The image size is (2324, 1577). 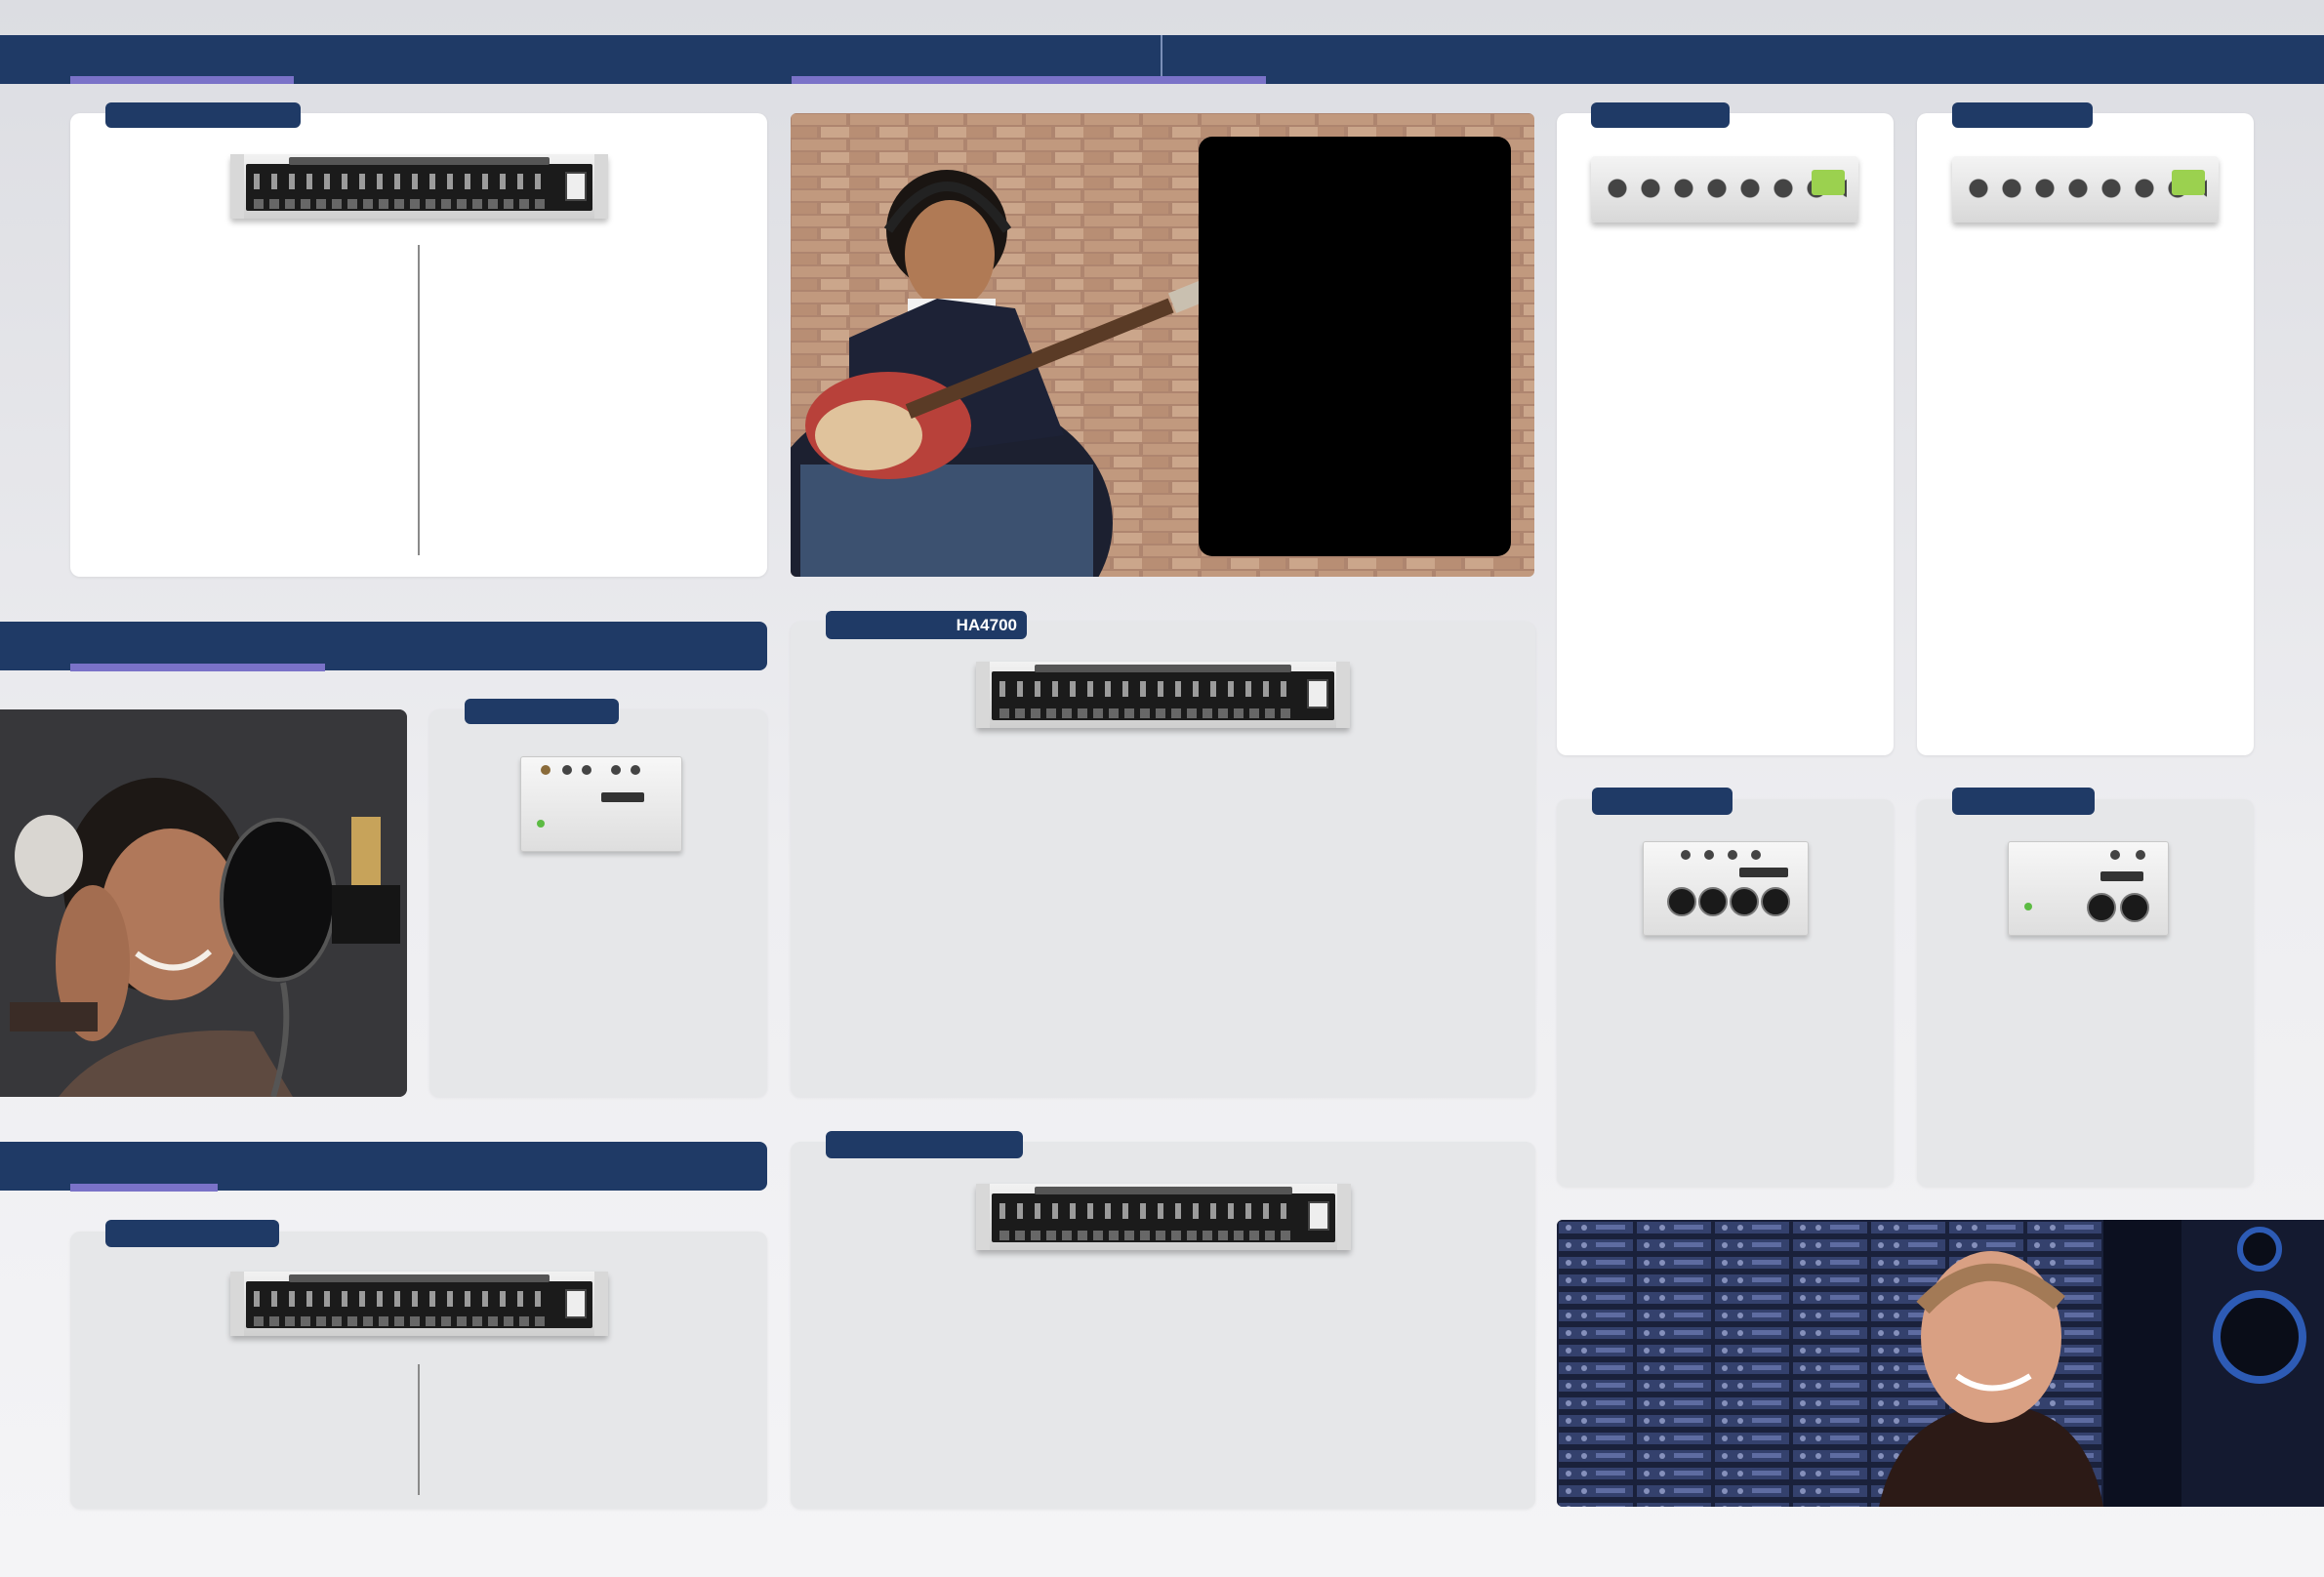 What do you see at coordinates (1161, 55) in the screenshot?
I see `header-separator` at bounding box center [1161, 55].